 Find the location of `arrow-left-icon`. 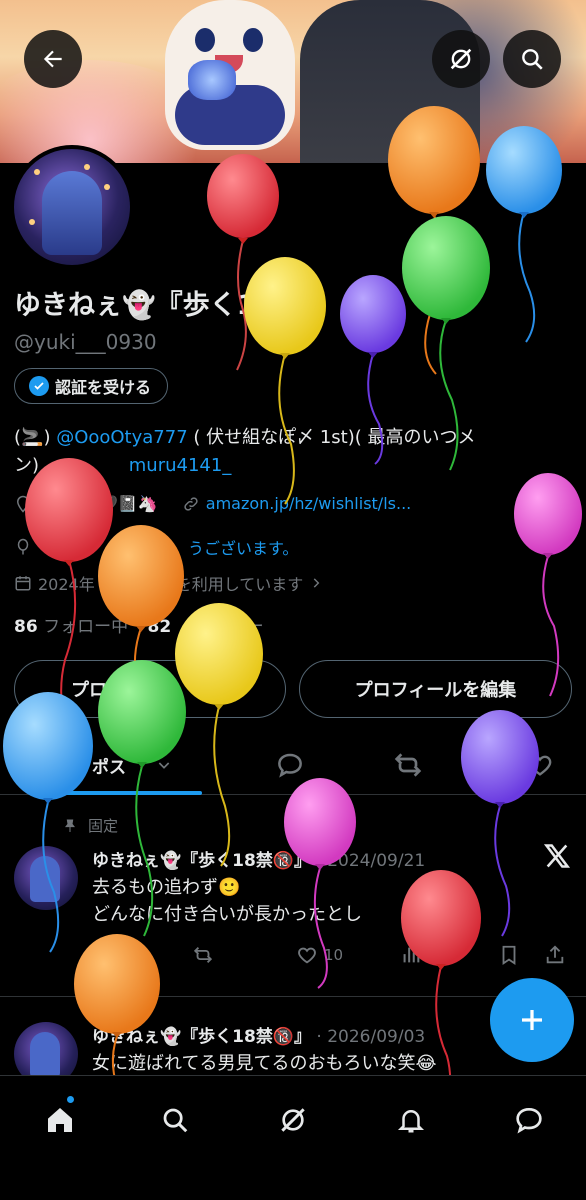

arrow-left-icon is located at coordinates (53, 59).